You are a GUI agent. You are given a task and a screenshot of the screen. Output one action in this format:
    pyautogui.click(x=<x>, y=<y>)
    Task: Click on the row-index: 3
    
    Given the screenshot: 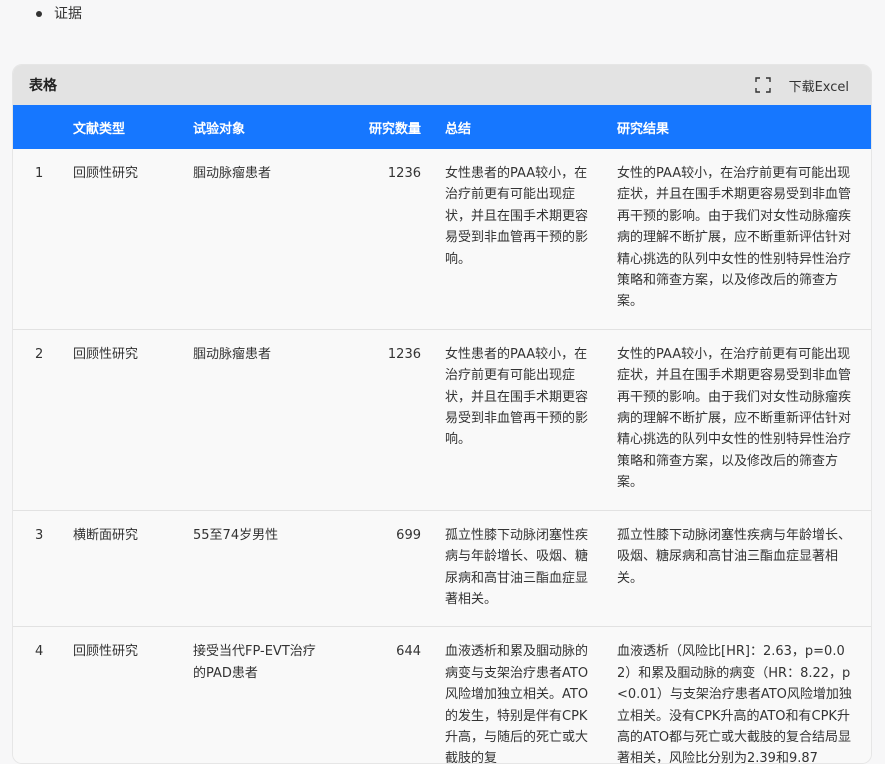 What is the action you would take?
    pyautogui.click(x=39, y=569)
    